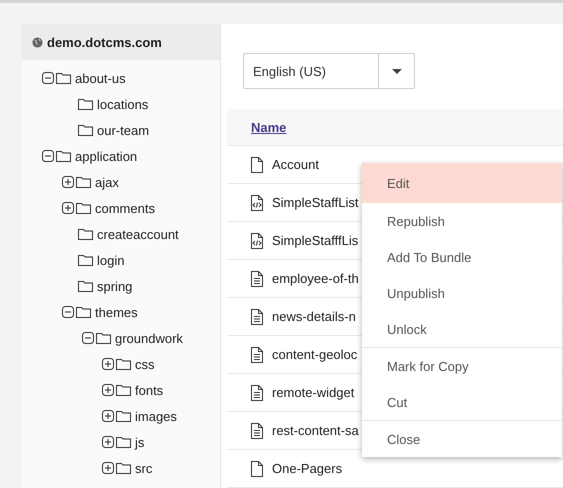 The image size is (563, 488). I want to click on column-header-link: Name, so click(268, 127).